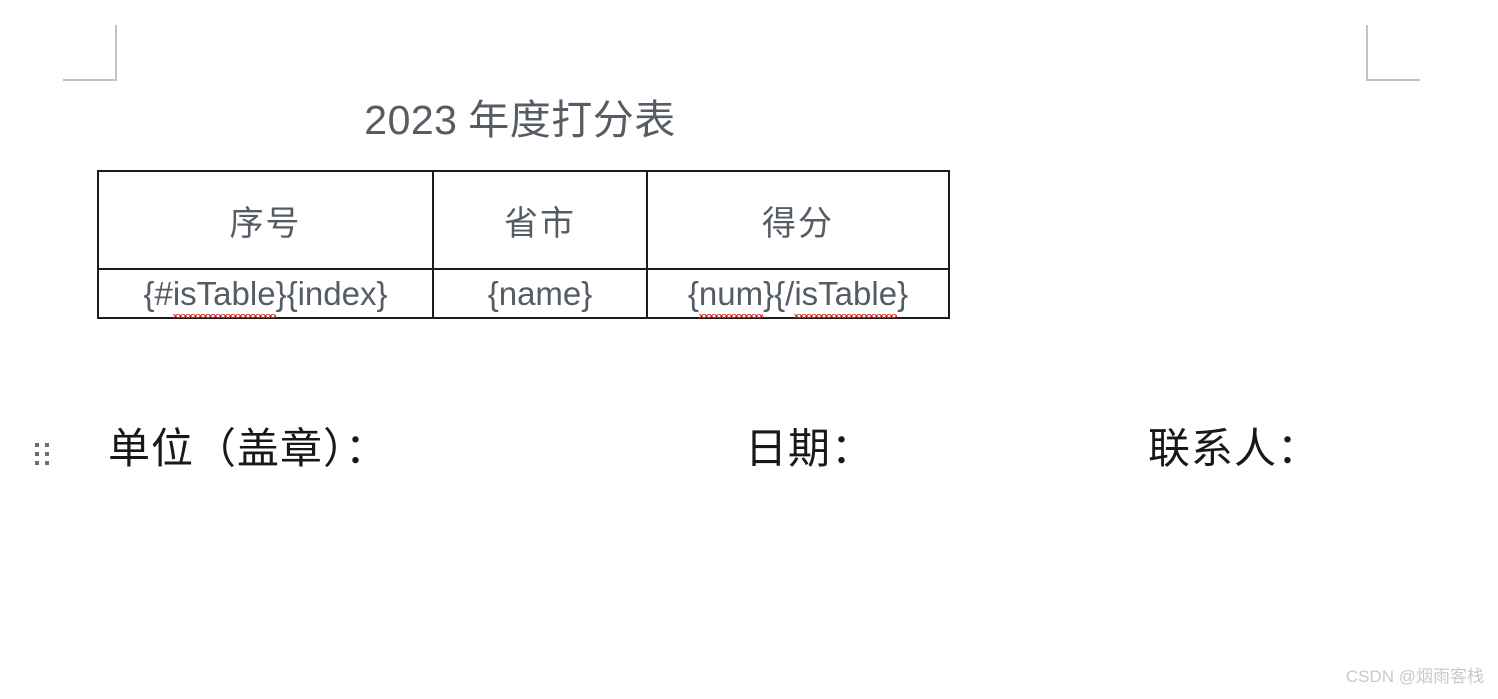  Describe the element at coordinates (411, 120) in the screenshot. I see `document-title-year: 2023` at that location.